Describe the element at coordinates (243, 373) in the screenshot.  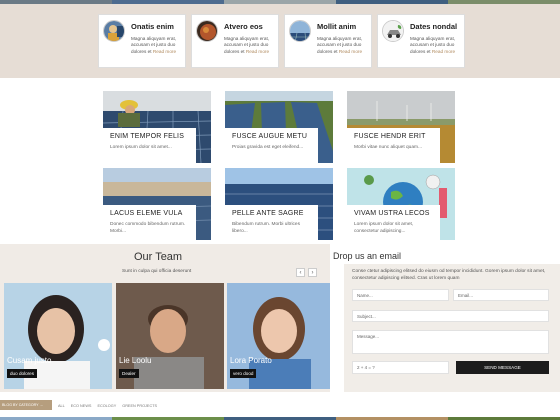
I see `member-role: vero dood` at that location.